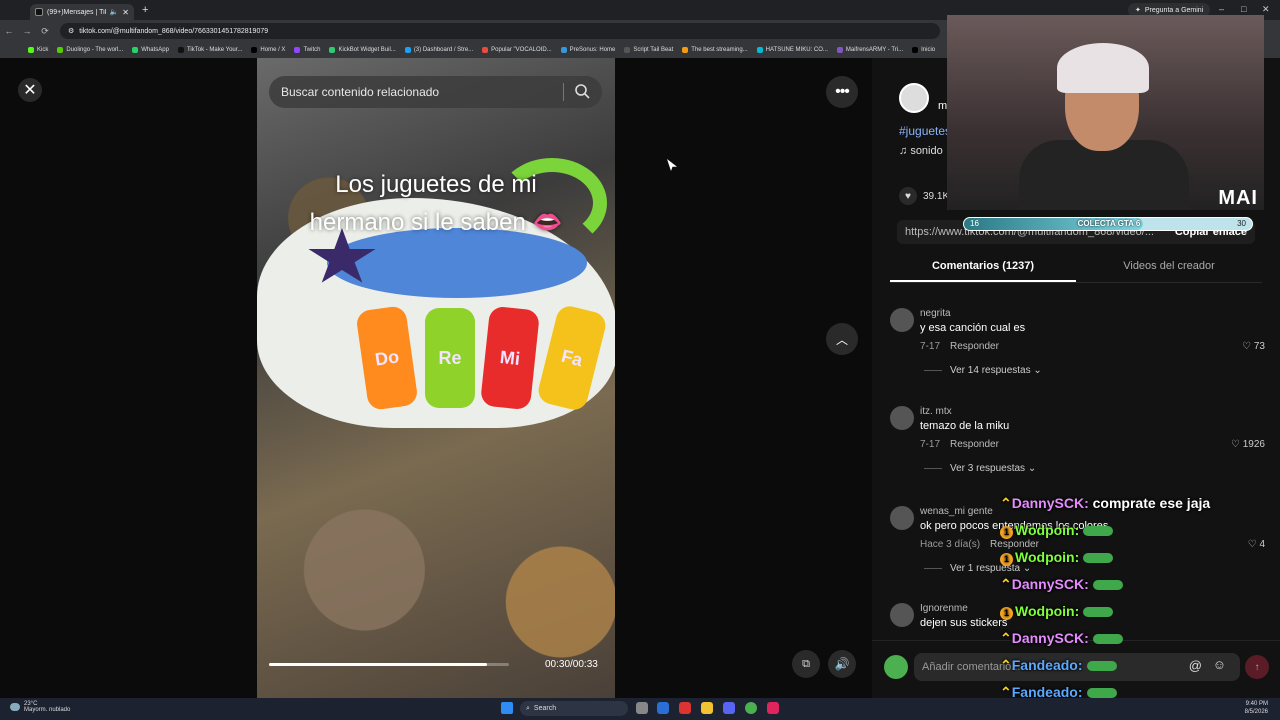 The height and width of the screenshot is (720, 1280). I want to click on bookmark-item: Home / X, so click(268, 50).